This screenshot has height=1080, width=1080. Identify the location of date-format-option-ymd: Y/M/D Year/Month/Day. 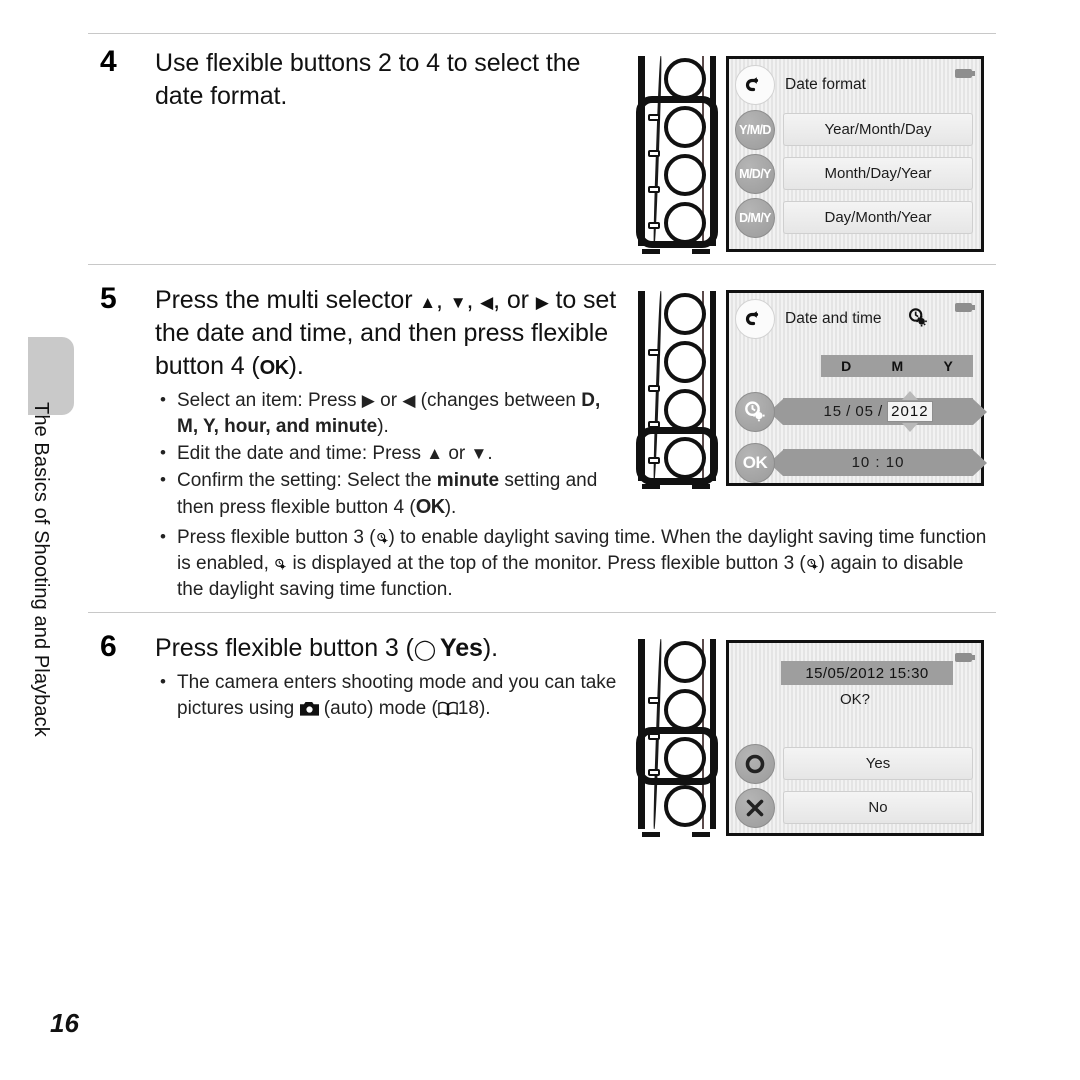
(854, 129).